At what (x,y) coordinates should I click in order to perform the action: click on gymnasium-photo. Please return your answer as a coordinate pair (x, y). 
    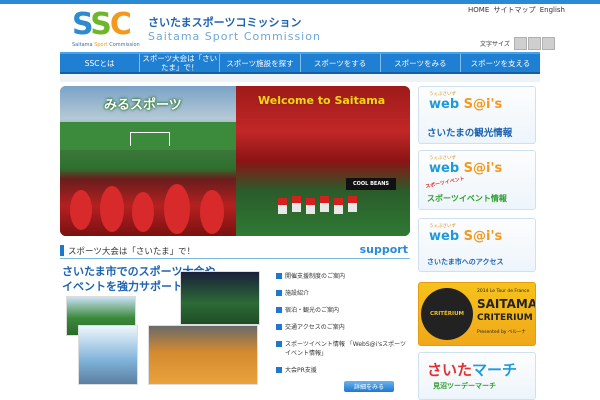
    Looking at the image, I should click on (203, 355).